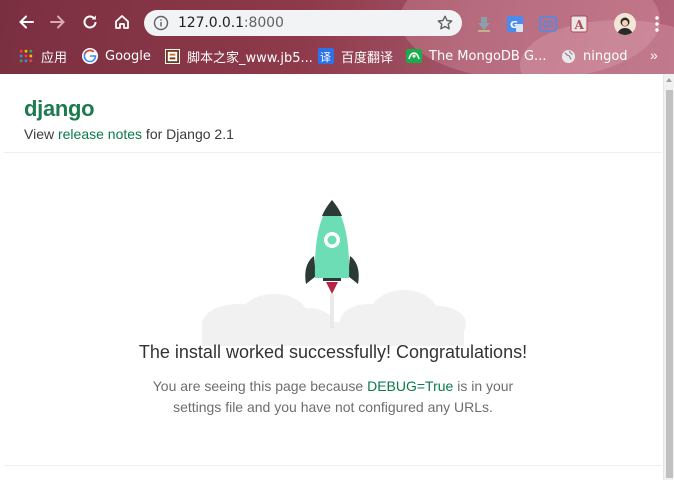 The width and height of the screenshot is (674, 480). What do you see at coordinates (332, 279) in the screenshot?
I see `rocket-base` at bounding box center [332, 279].